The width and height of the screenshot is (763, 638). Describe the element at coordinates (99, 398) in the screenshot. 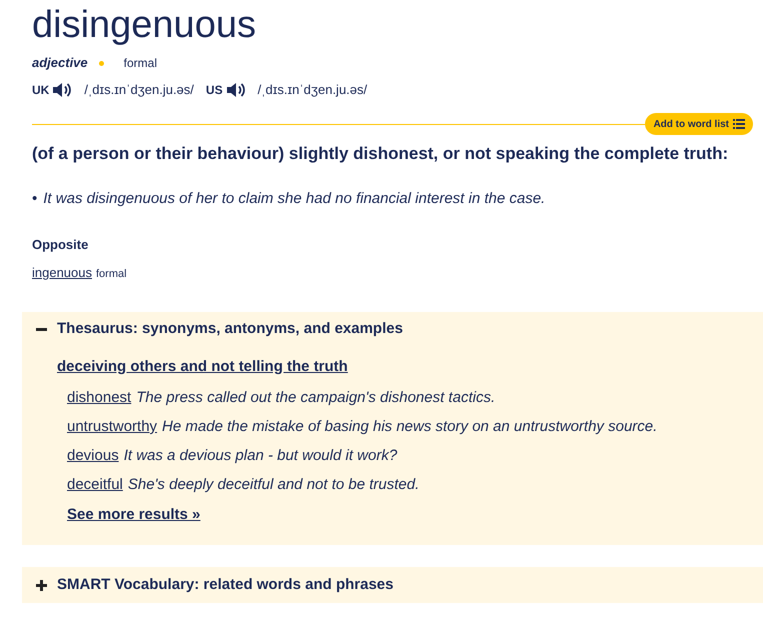

I see `synonym-link: dishonest` at that location.